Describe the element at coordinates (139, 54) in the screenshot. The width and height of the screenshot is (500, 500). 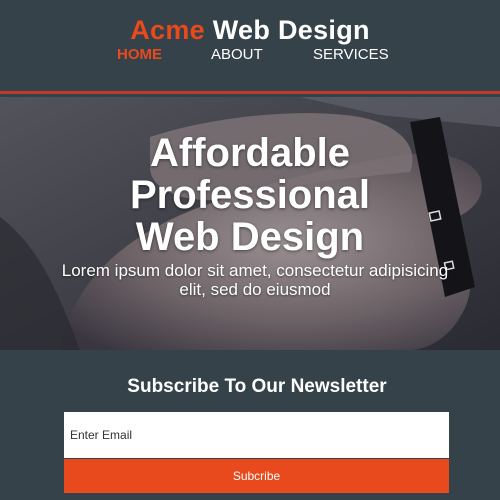
I see `nav-item-home: HOME` at that location.